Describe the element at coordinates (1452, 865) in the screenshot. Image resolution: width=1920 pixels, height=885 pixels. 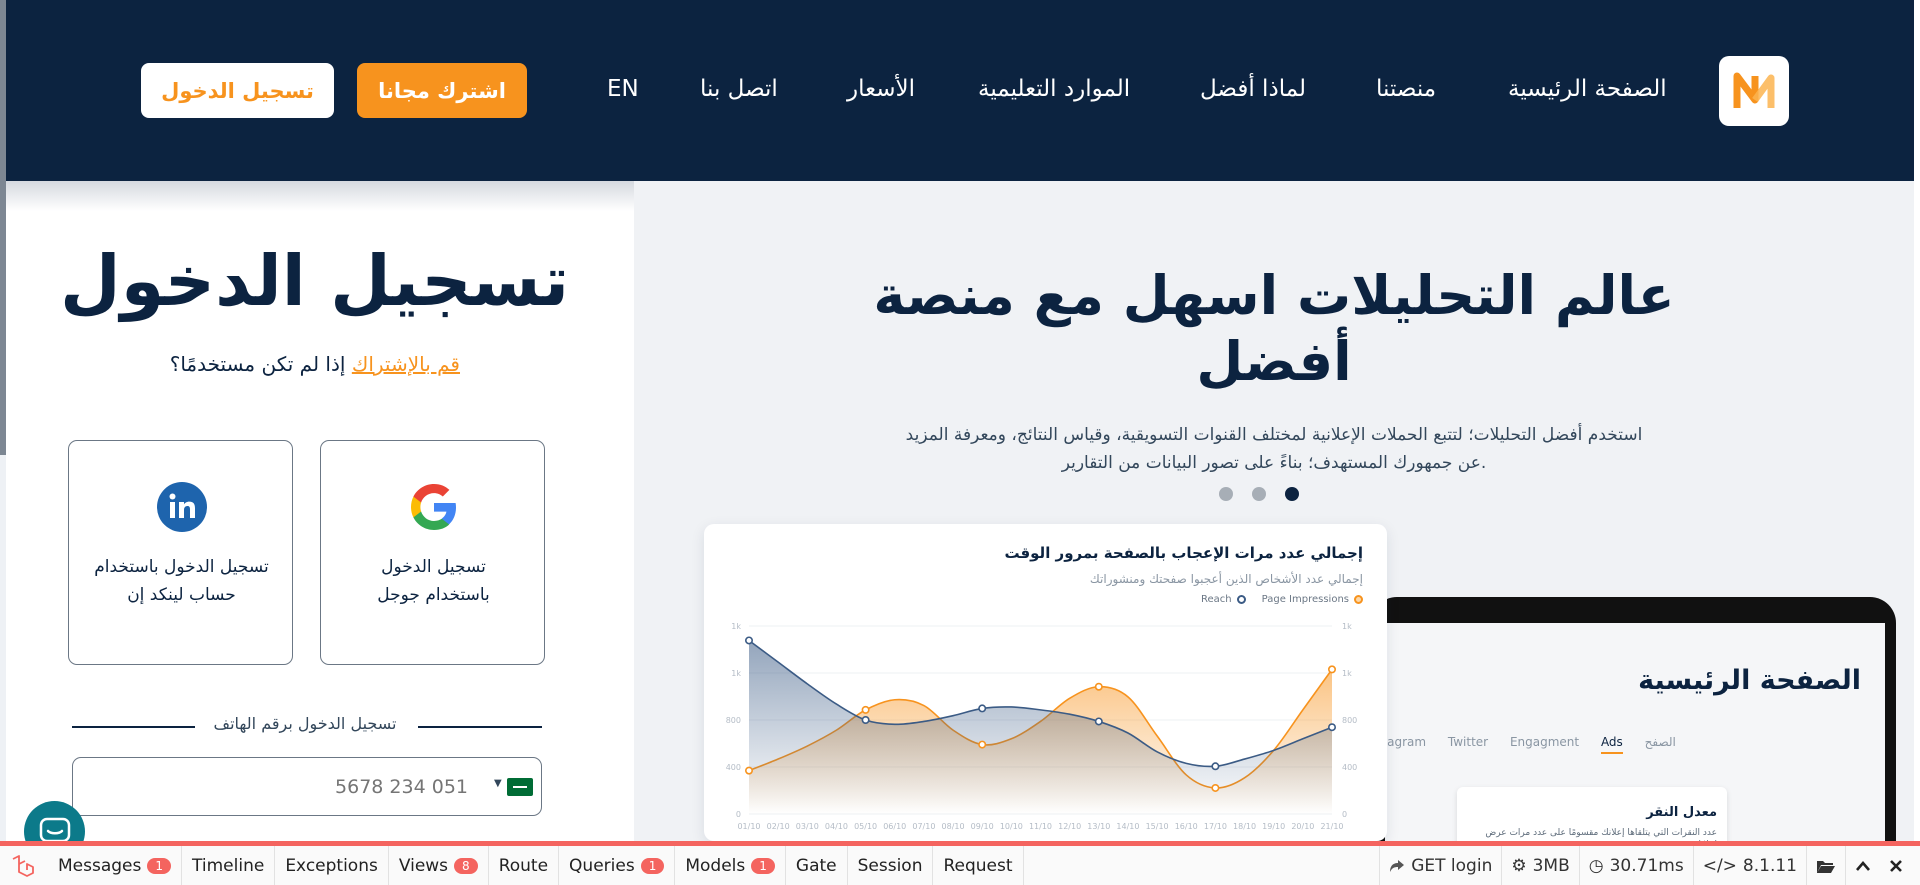
I see `request-text: GET login` at that location.